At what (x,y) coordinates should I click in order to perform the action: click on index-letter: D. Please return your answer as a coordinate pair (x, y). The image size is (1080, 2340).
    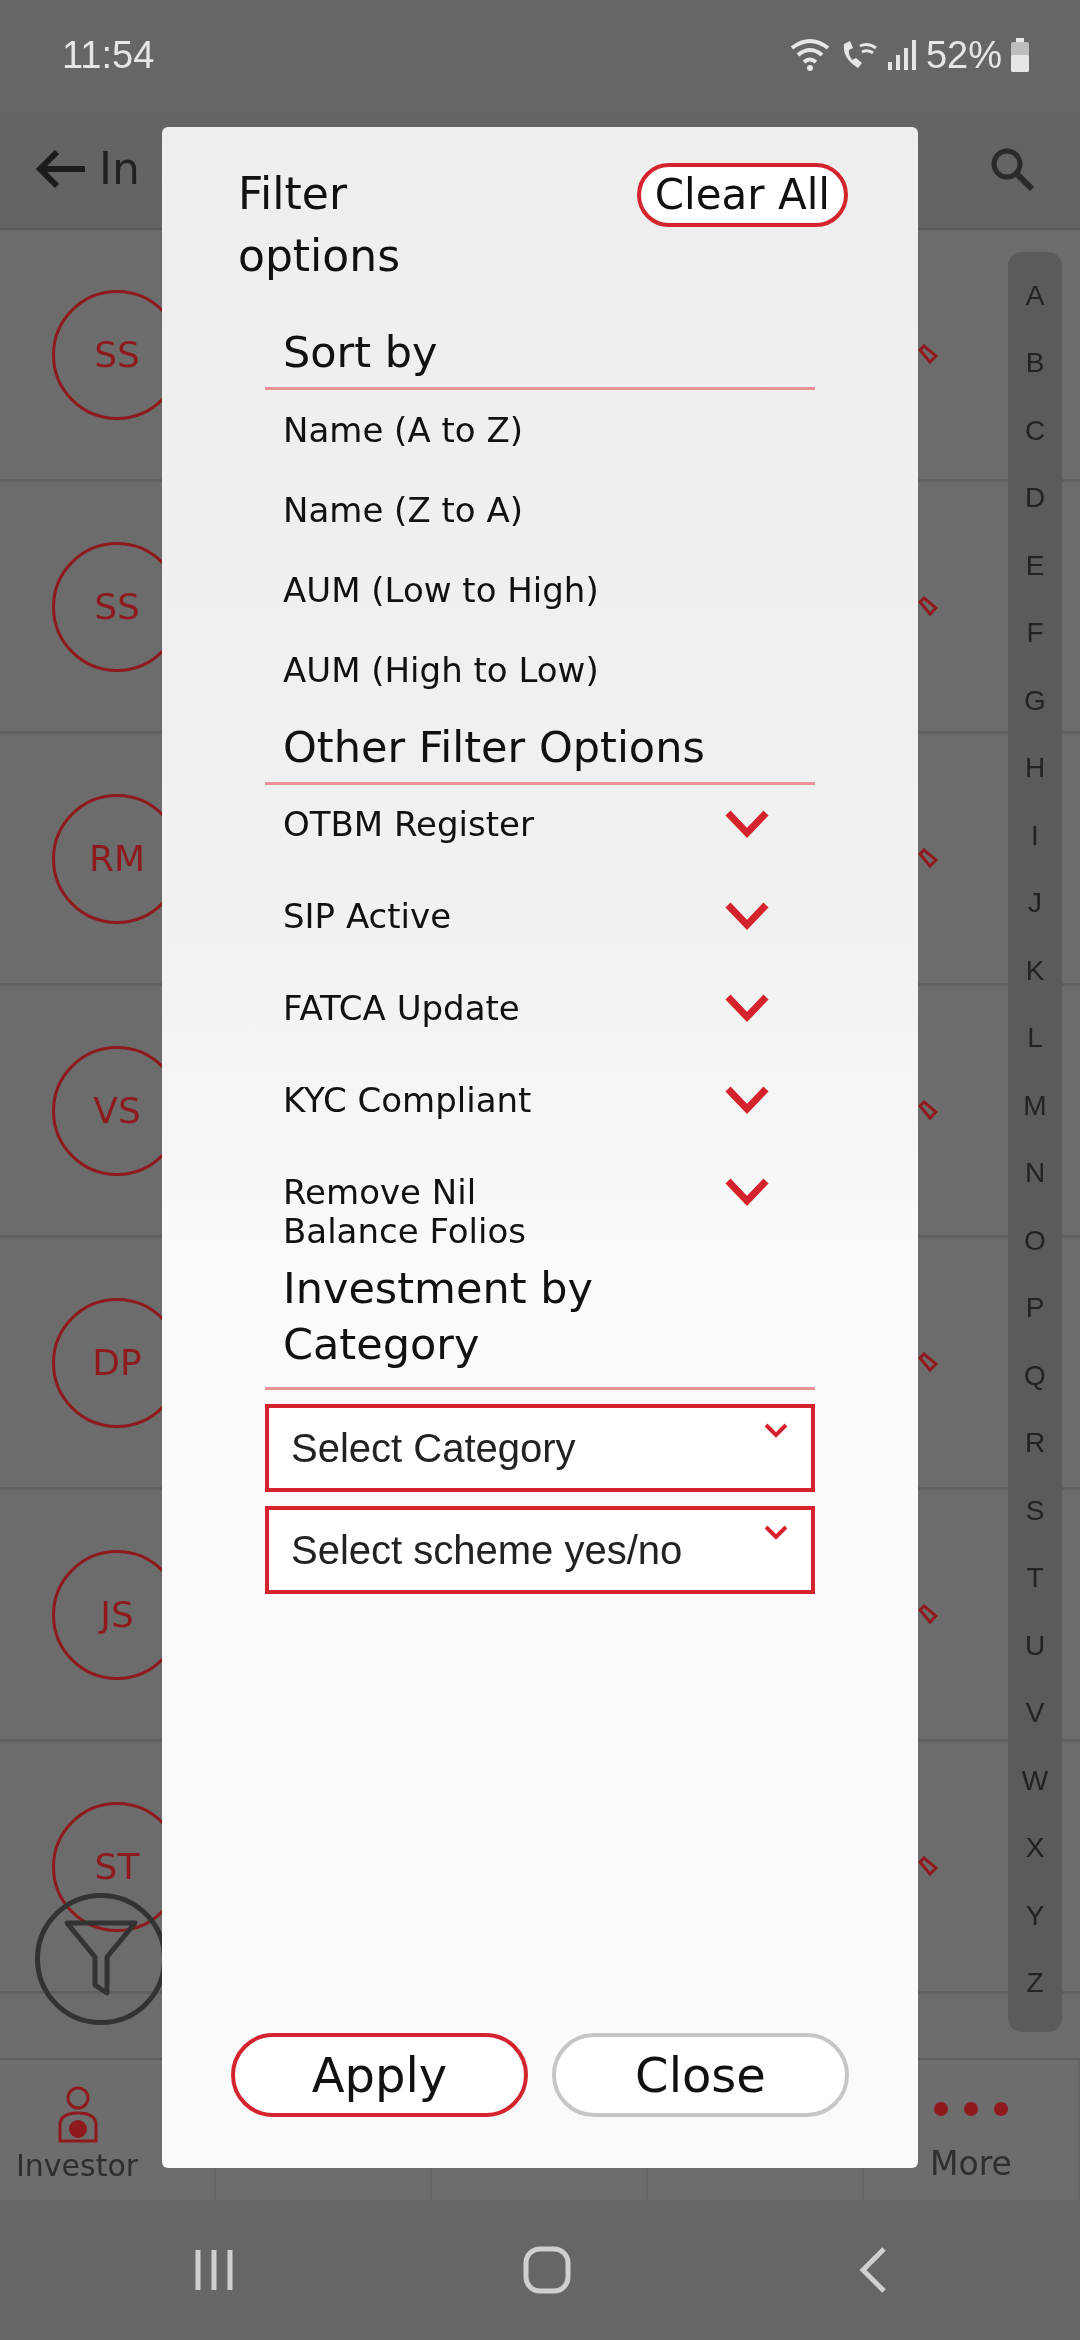
    Looking at the image, I should click on (1035, 498).